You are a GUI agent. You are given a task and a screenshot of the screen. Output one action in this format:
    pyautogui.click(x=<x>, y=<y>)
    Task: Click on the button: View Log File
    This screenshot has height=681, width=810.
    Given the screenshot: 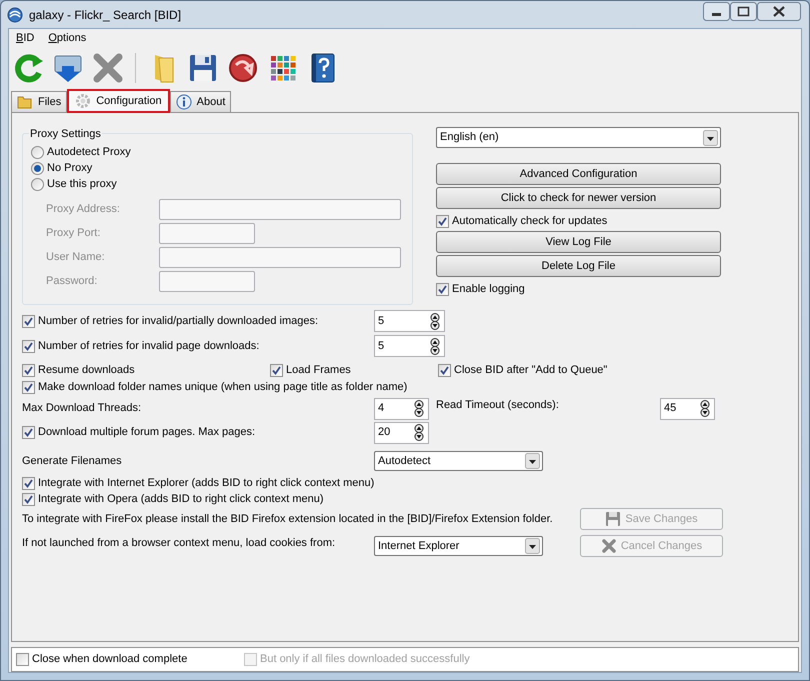 What is the action you would take?
    pyautogui.click(x=578, y=242)
    